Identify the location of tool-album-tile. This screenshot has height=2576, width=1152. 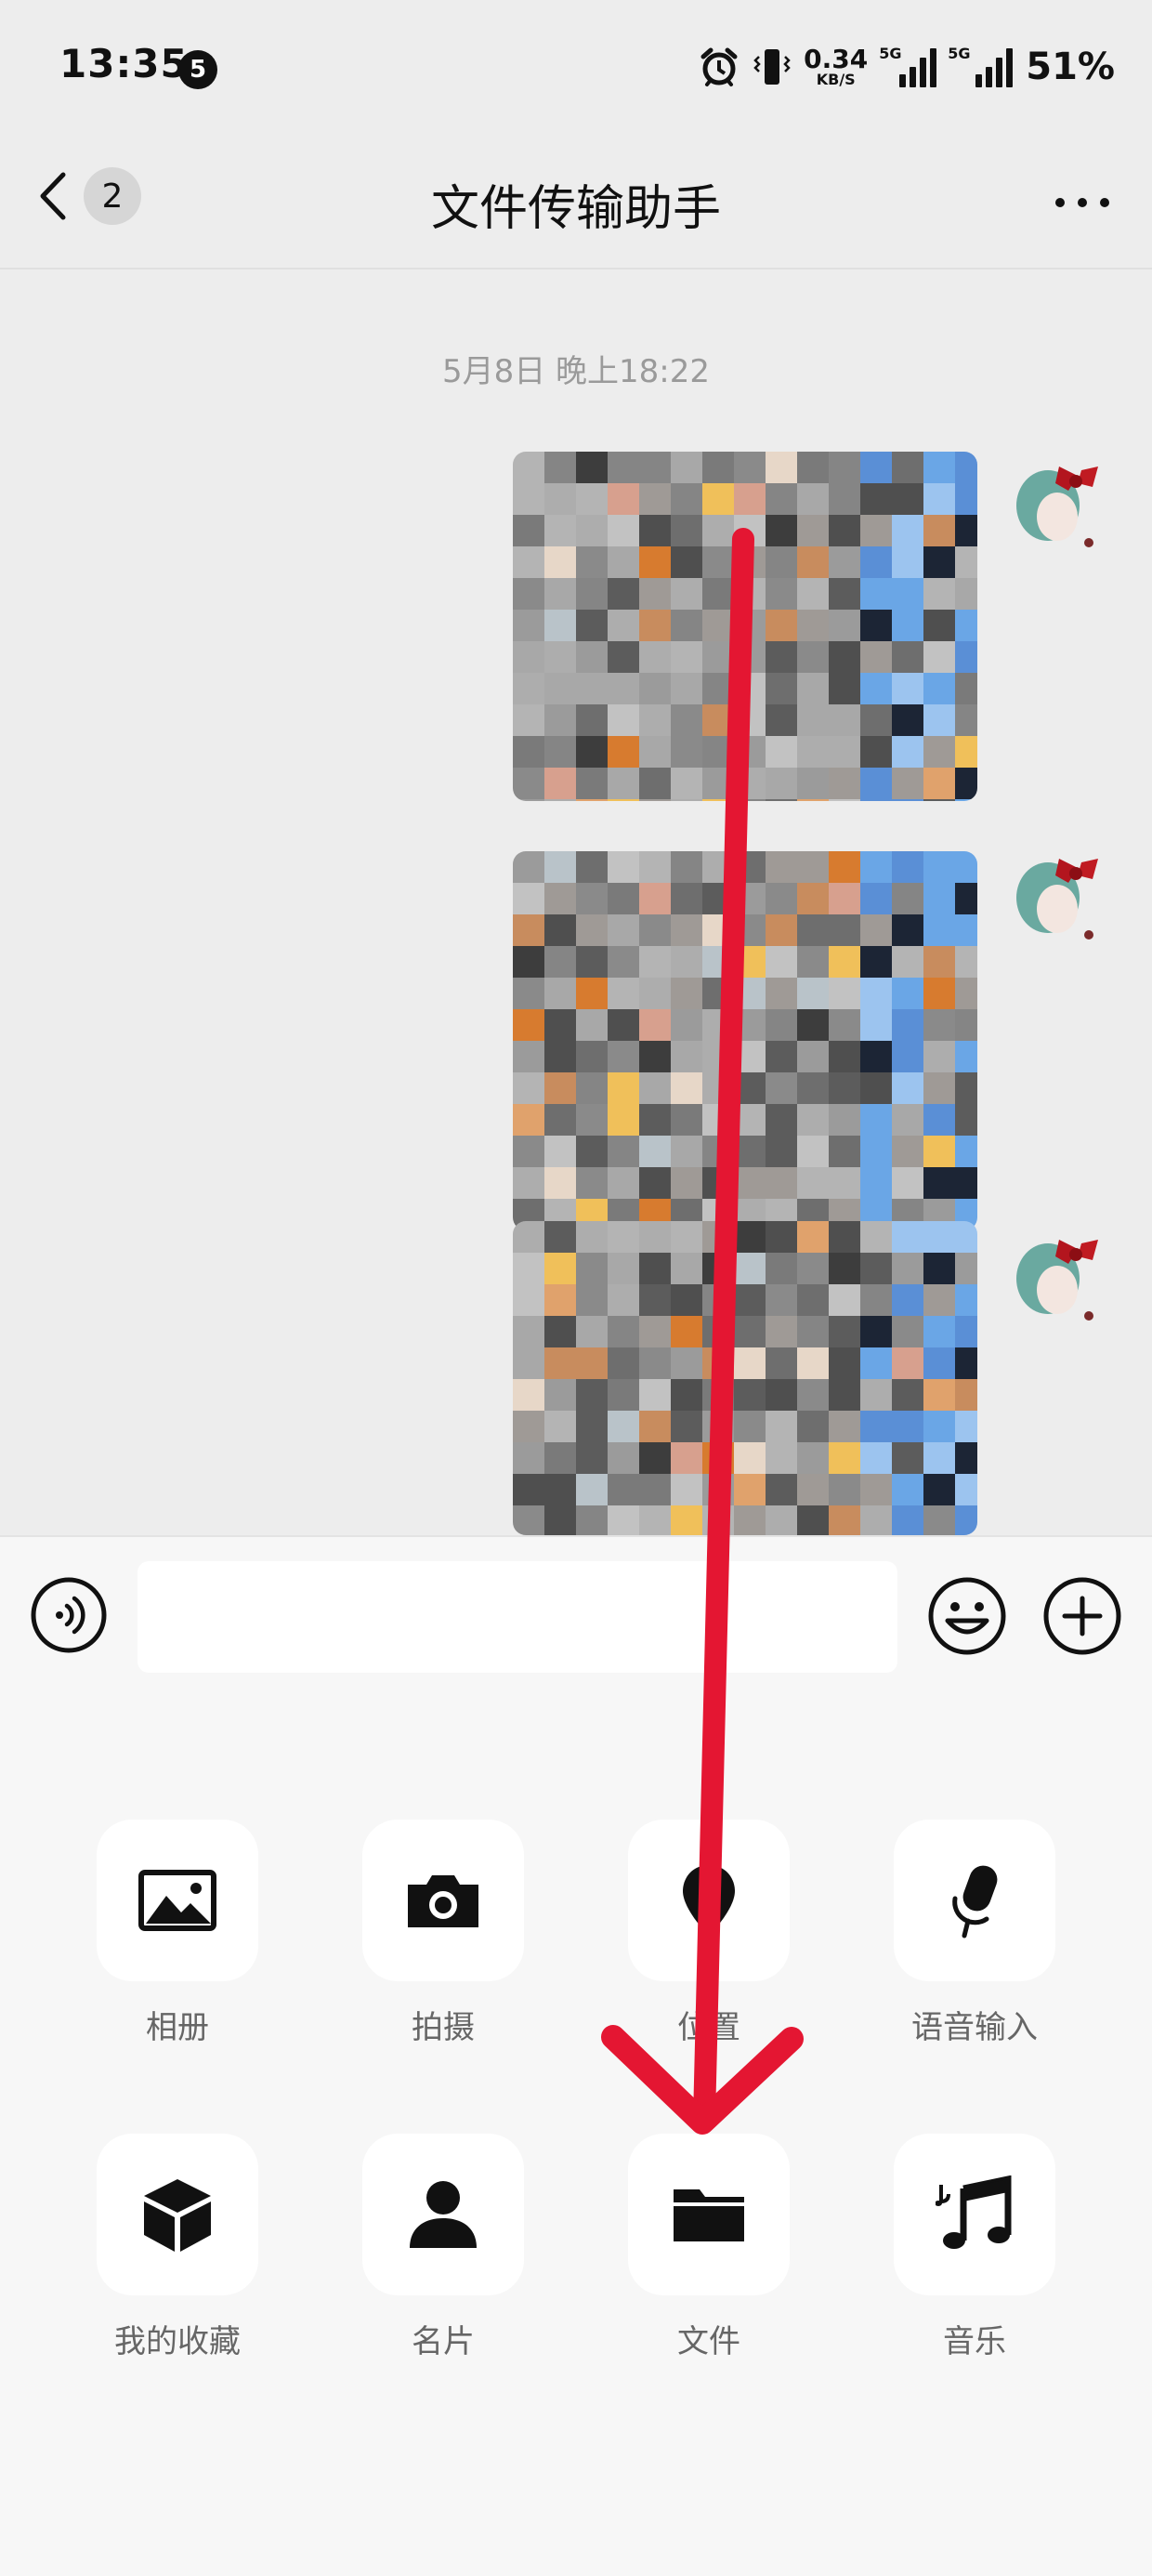
(177, 1900).